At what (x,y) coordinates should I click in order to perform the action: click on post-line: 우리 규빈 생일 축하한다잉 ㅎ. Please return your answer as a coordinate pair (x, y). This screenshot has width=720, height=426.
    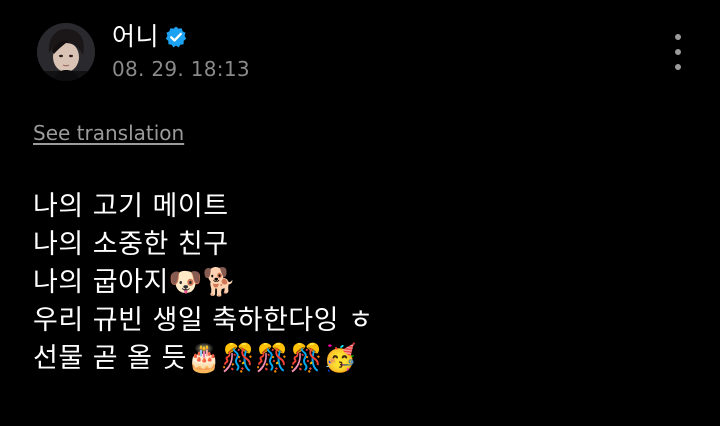
    Looking at the image, I should click on (203, 320).